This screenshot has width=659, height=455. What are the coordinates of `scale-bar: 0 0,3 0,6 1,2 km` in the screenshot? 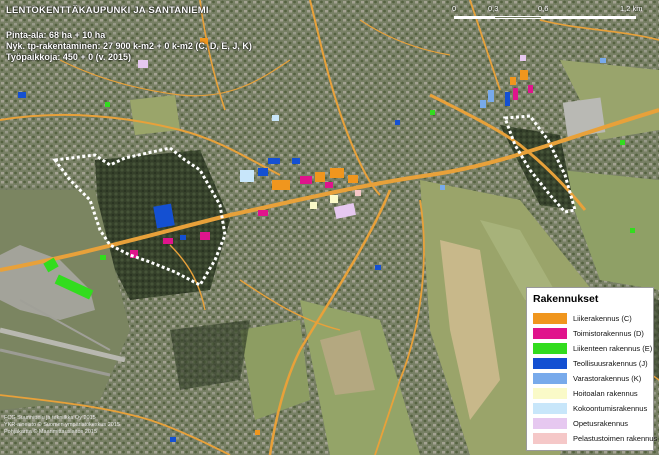 It's located at (552, 15).